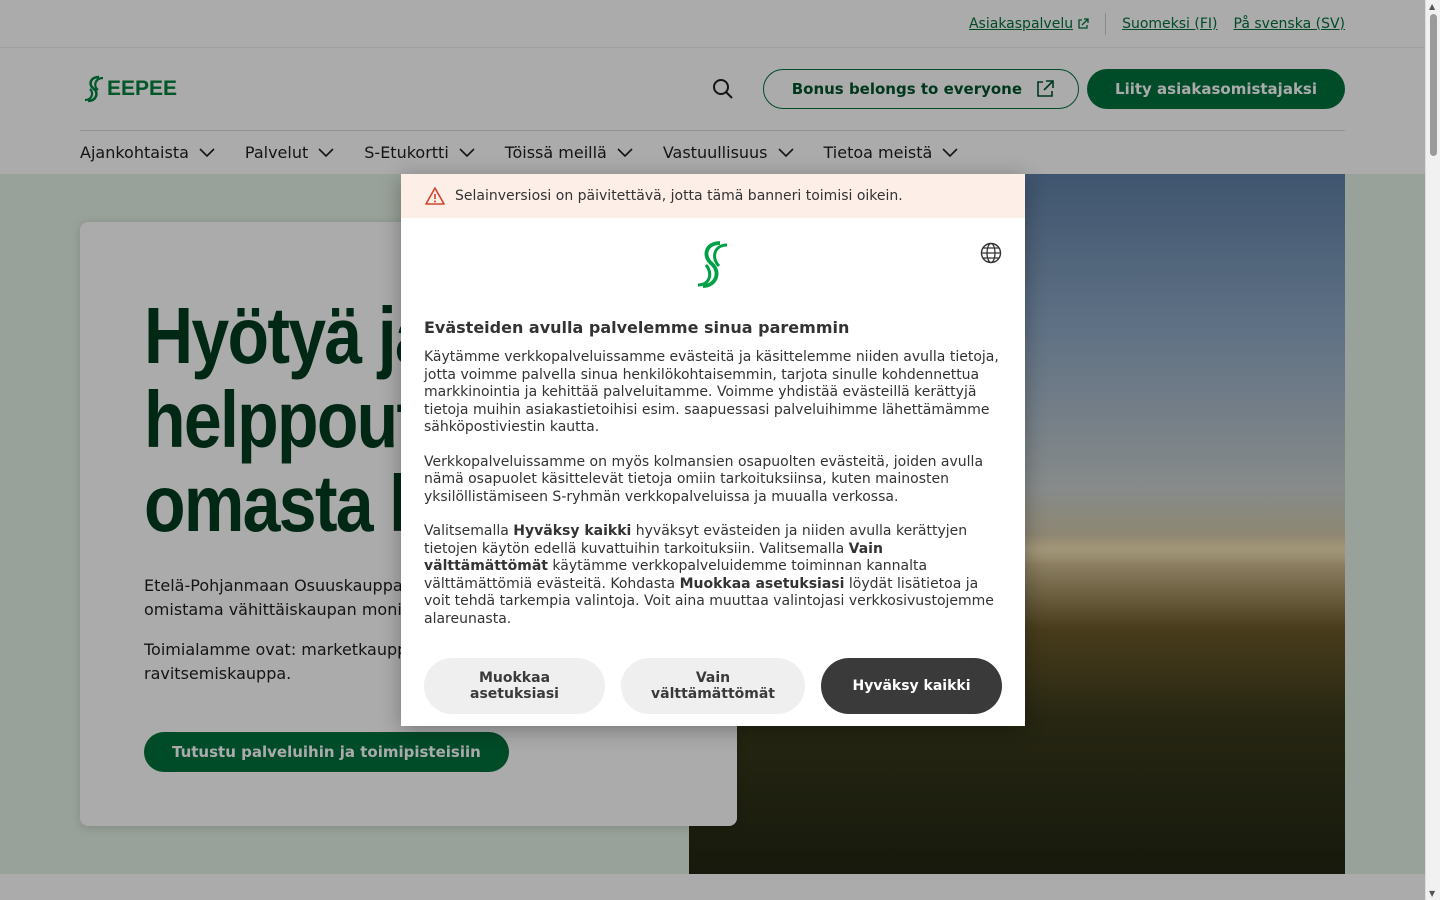 This screenshot has height=900, width=1440. What do you see at coordinates (1432, 893) in the screenshot?
I see `scroll-down-icon: ▼` at bounding box center [1432, 893].